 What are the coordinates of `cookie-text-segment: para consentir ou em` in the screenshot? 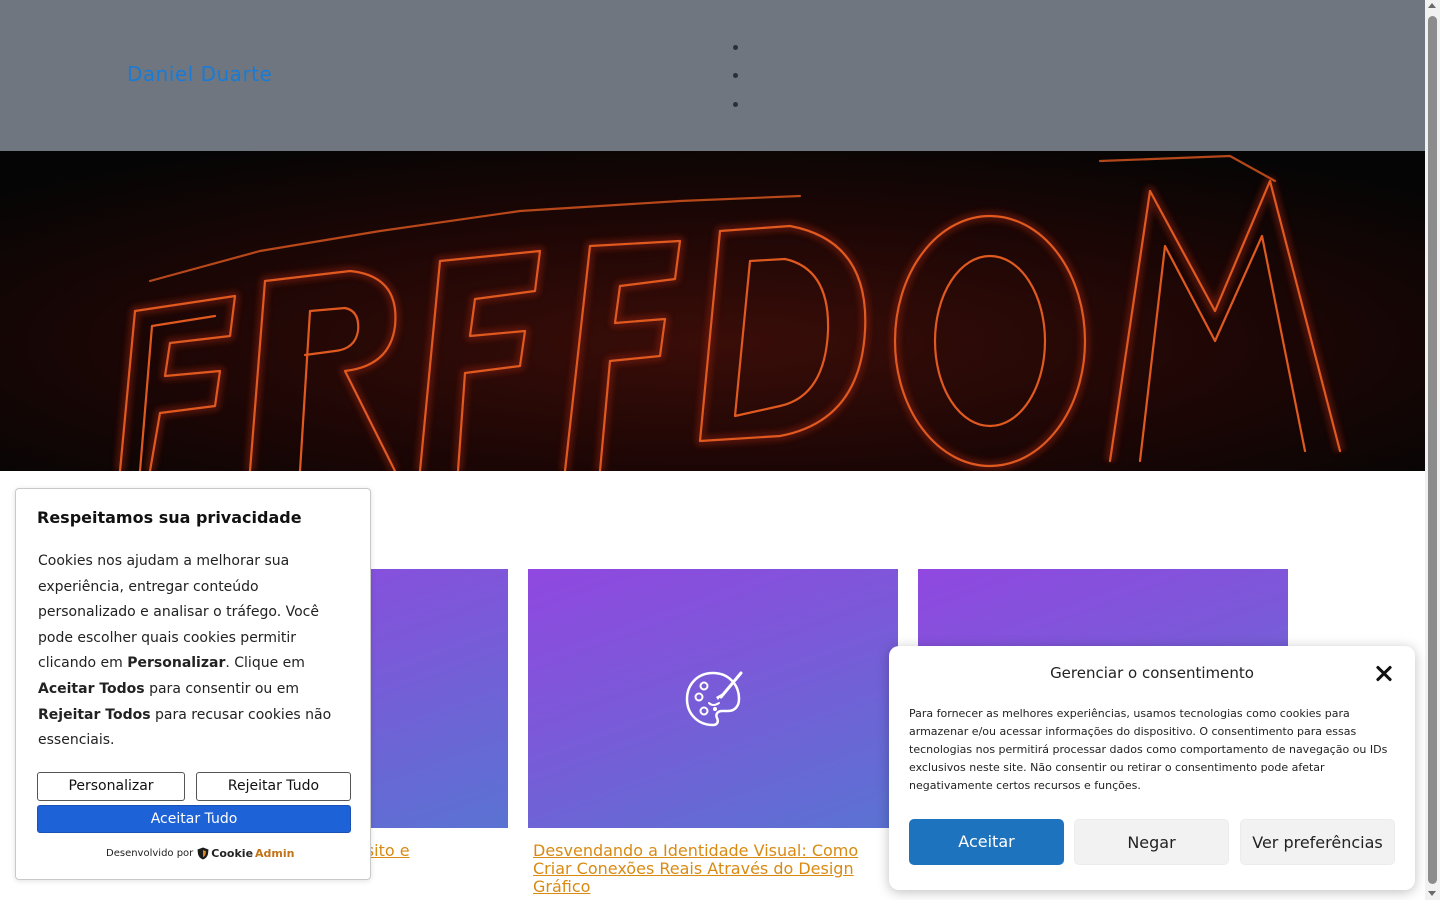 It's located at (221, 688).